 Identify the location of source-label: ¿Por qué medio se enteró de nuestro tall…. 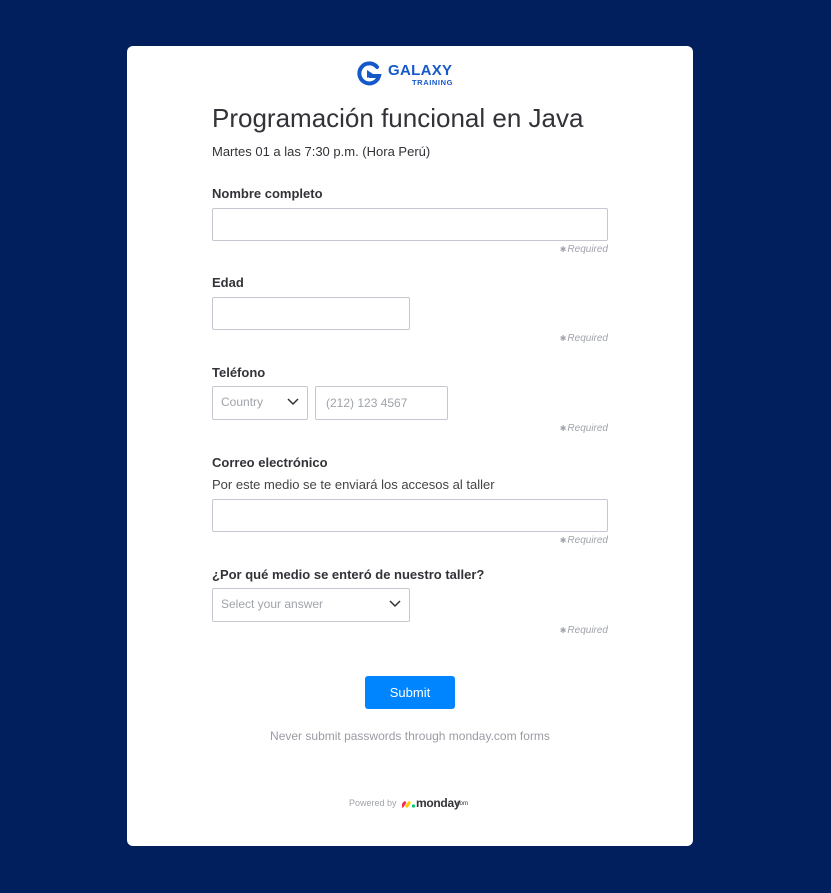
(348, 574).